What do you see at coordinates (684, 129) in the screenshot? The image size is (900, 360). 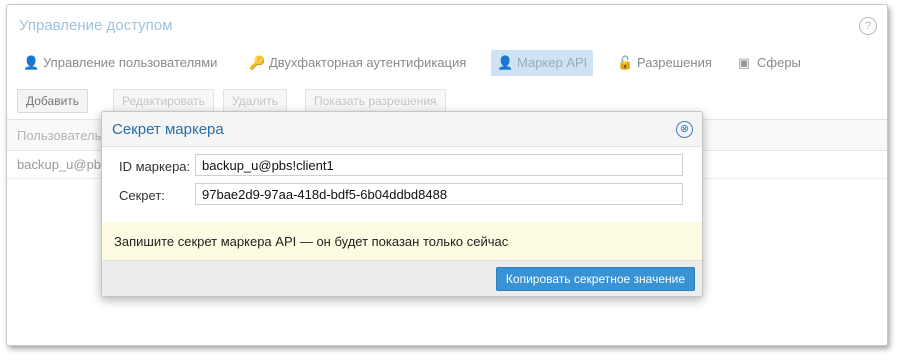 I see `close-icon: ⊗` at bounding box center [684, 129].